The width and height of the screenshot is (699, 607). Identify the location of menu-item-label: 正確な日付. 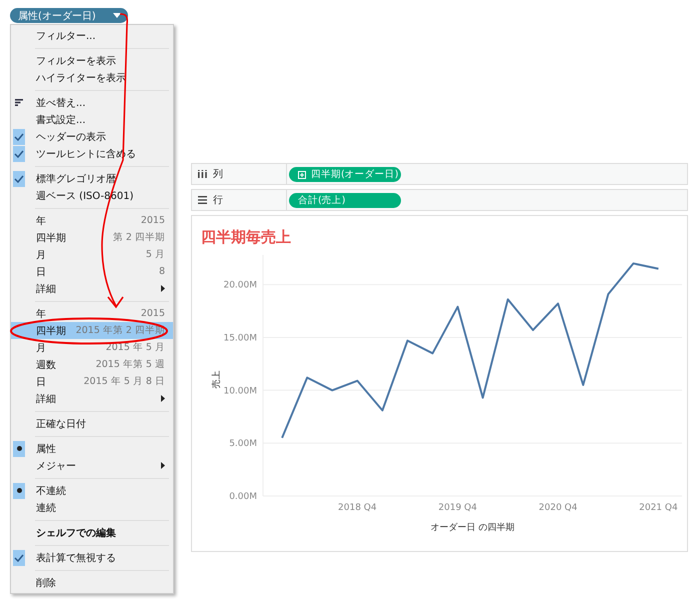
(61, 424).